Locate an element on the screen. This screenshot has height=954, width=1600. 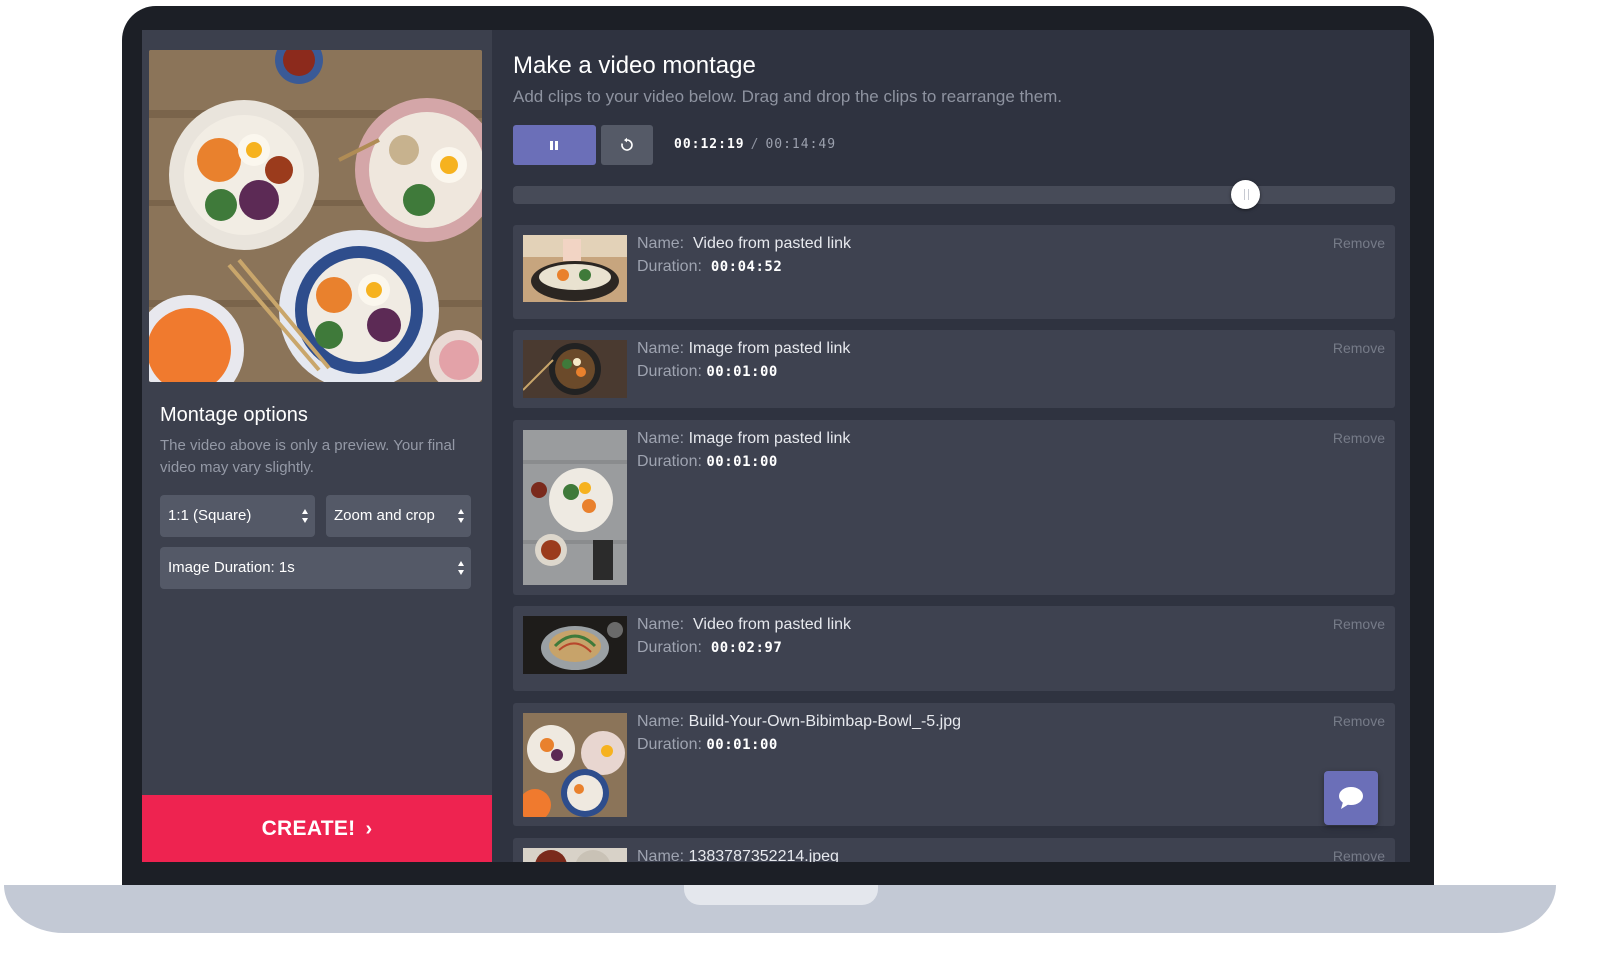
page-title: Make a video montage is located at coordinates (634, 65).